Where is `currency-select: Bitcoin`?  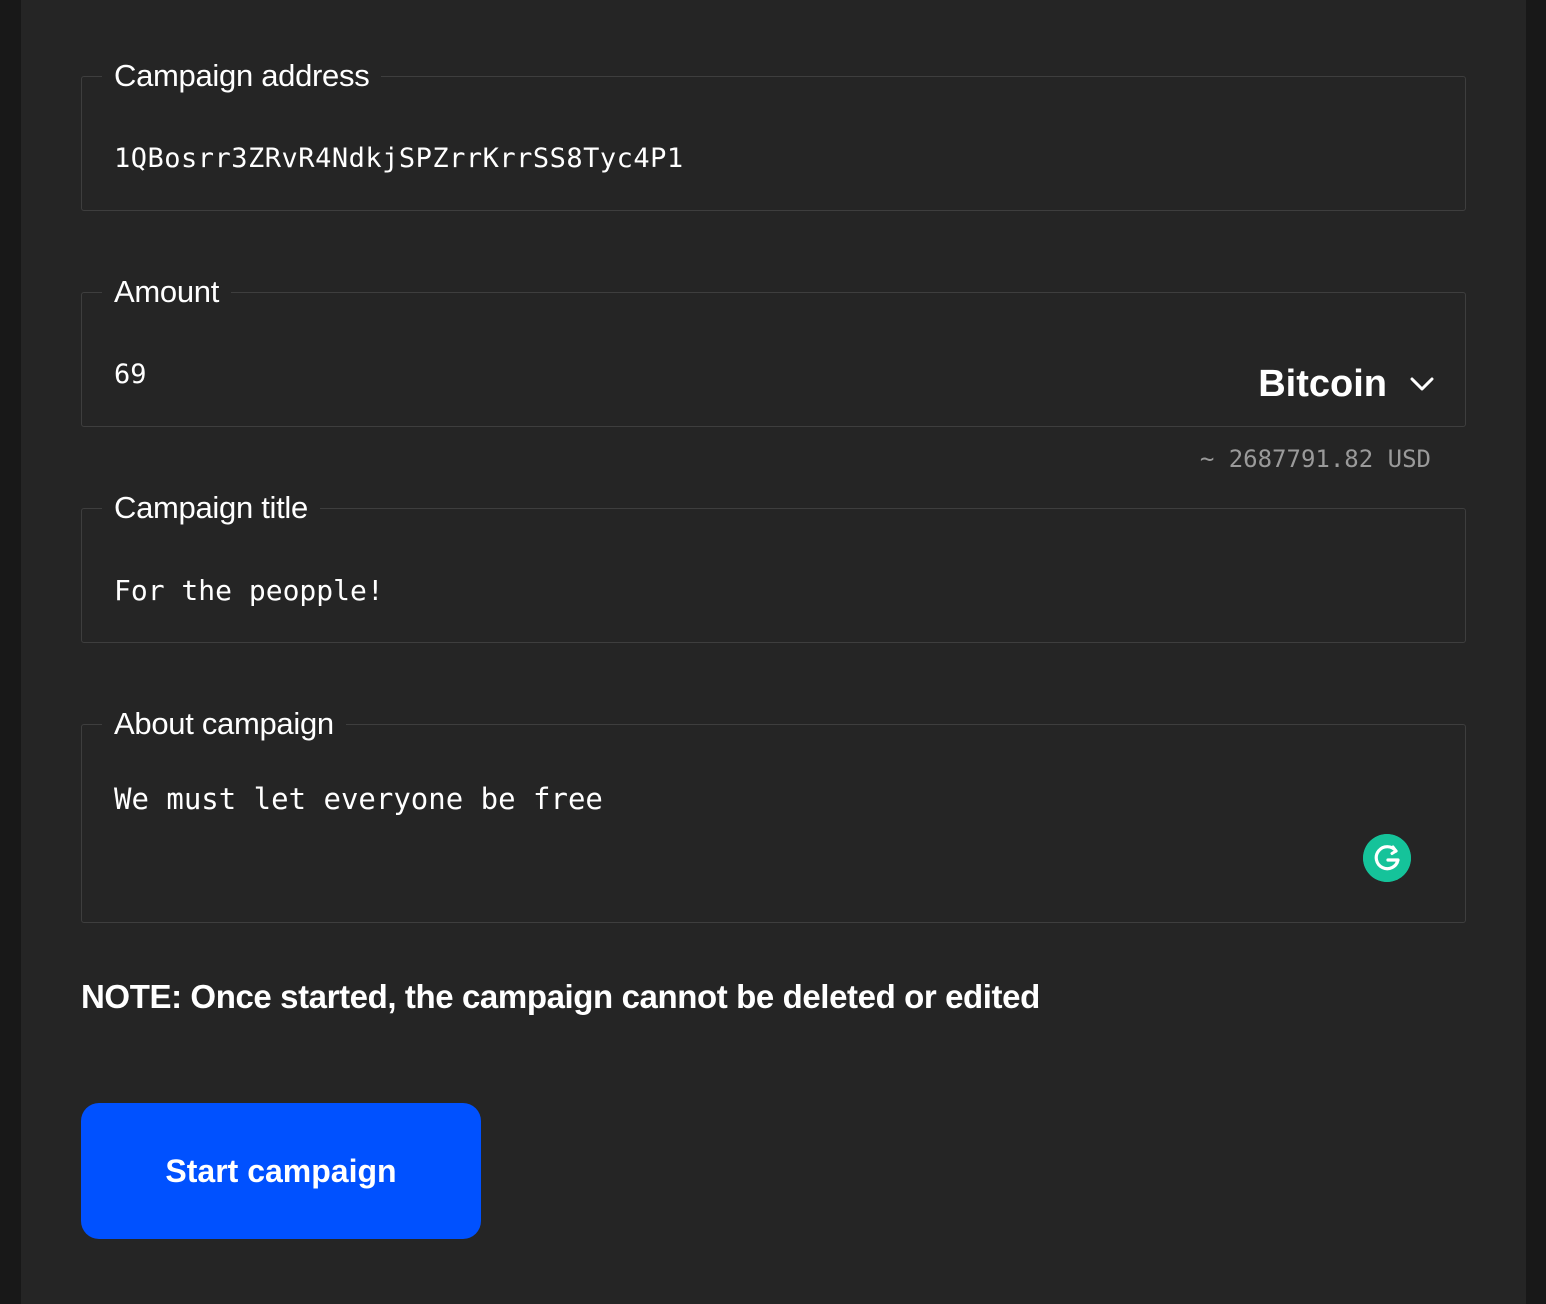
currency-select: Bitcoin is located at coordinates (1347, 384).